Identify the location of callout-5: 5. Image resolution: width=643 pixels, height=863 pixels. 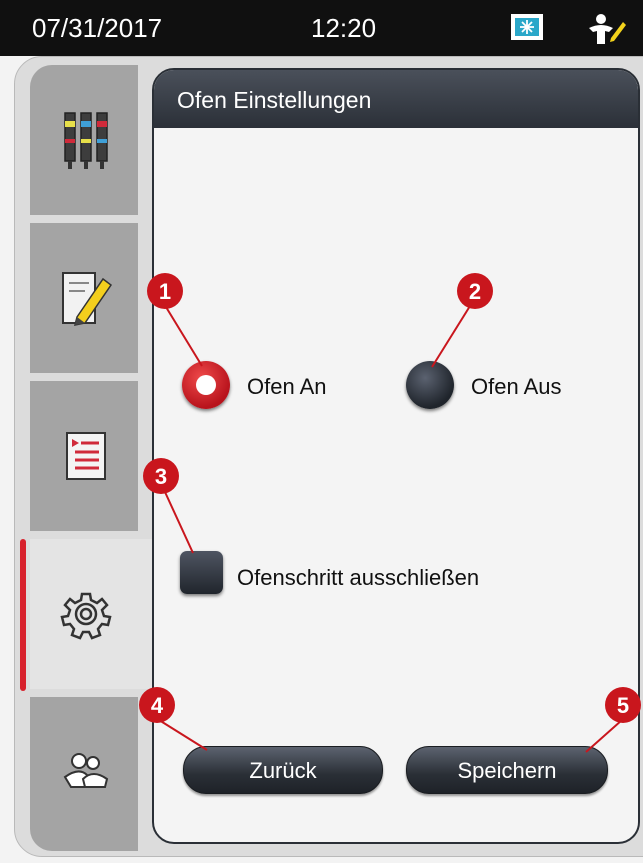
(623, 705).